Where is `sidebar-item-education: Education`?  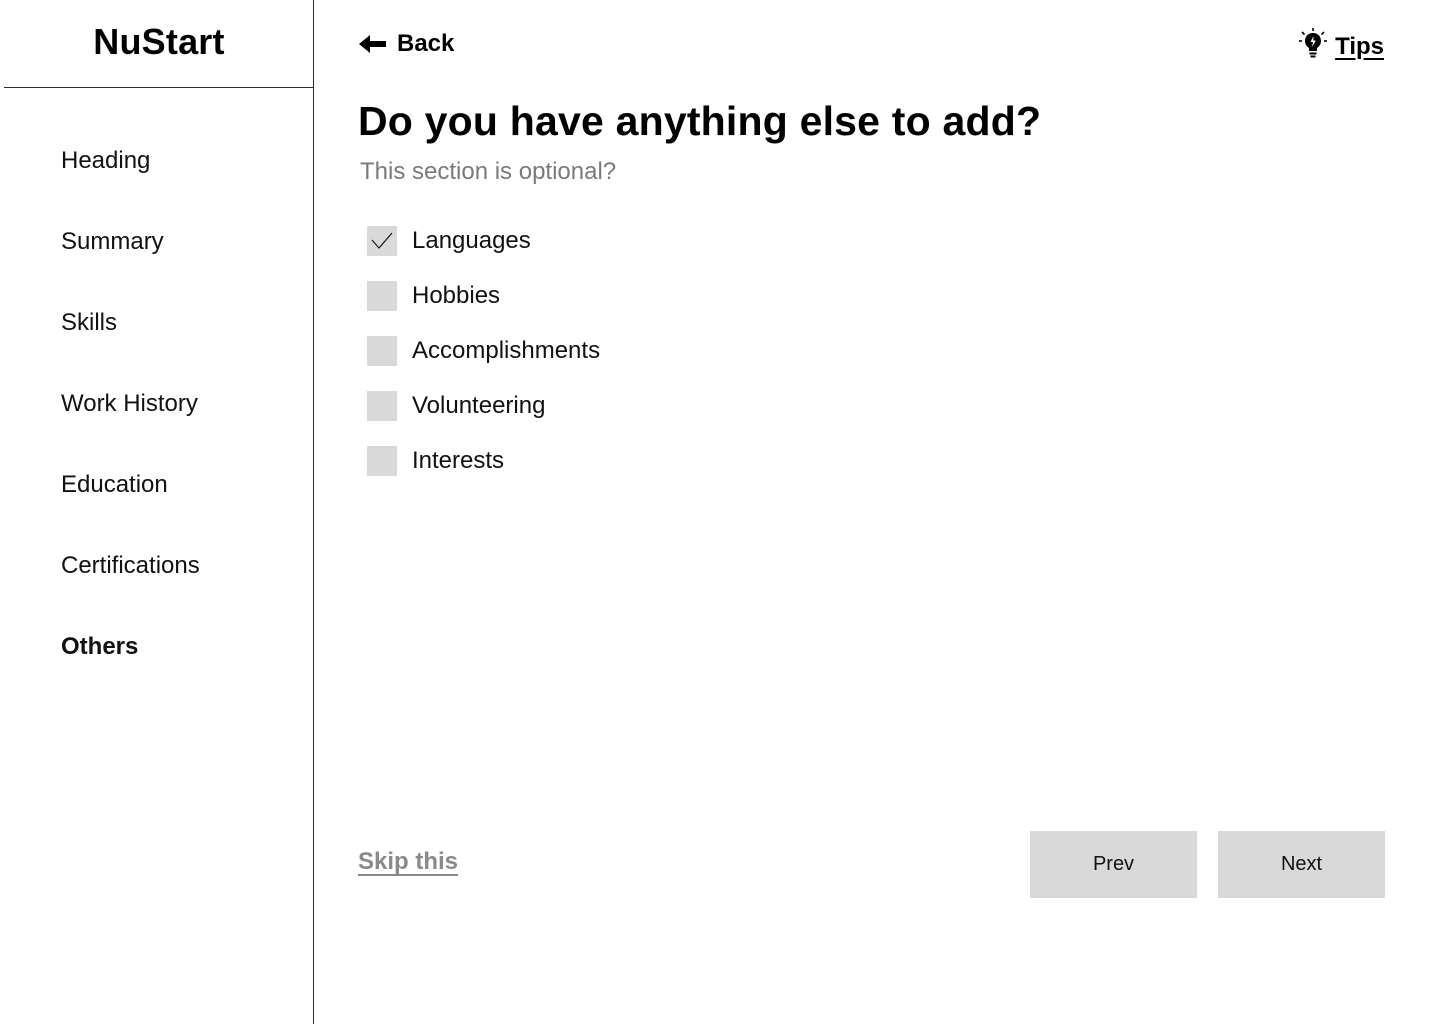 sidebar-item-education: Education is located at coordinates (130, 508).